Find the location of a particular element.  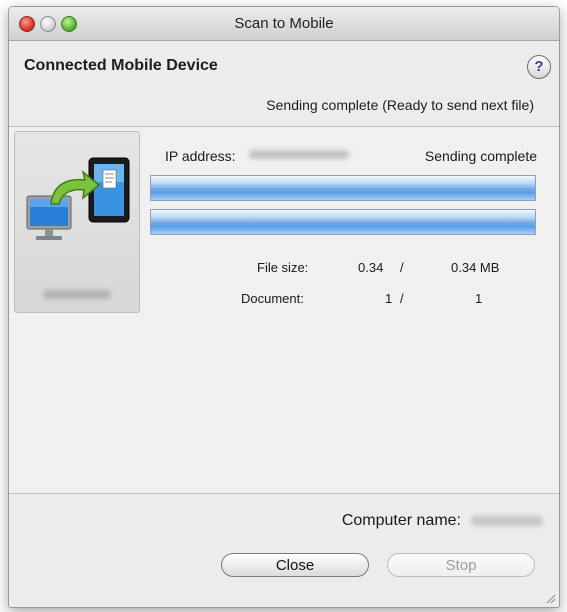

total-progress-fill is located at coordinates (343, 222).